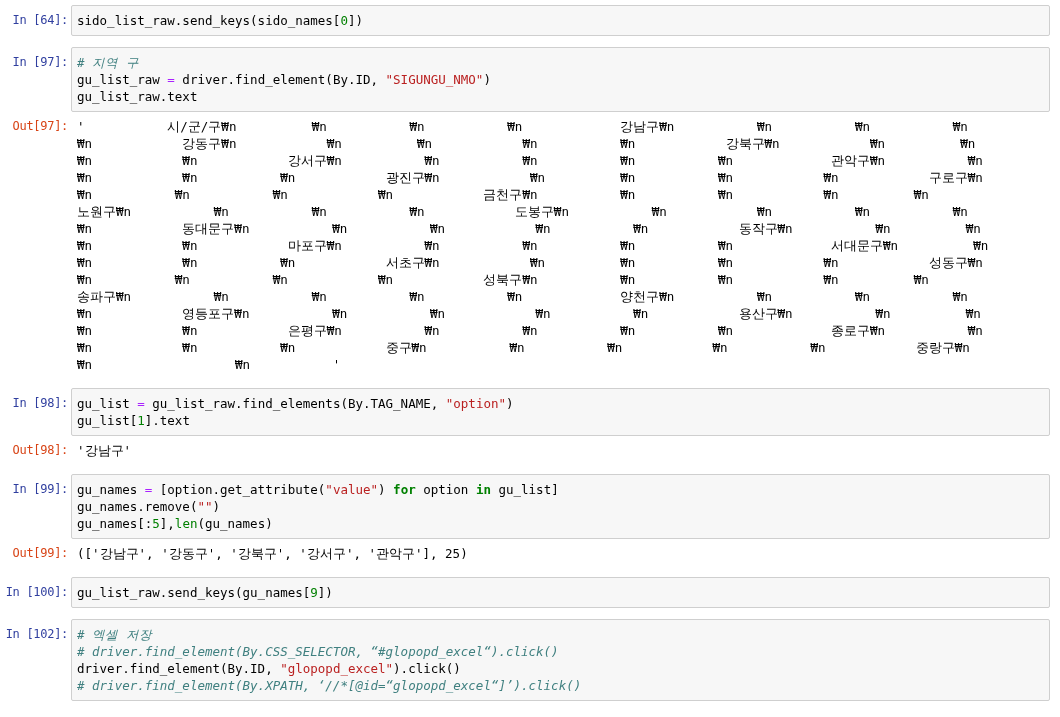  Describe the element at coordinates (105, 450) in the screenshot. I see `output-line: '강남구'` at that location.